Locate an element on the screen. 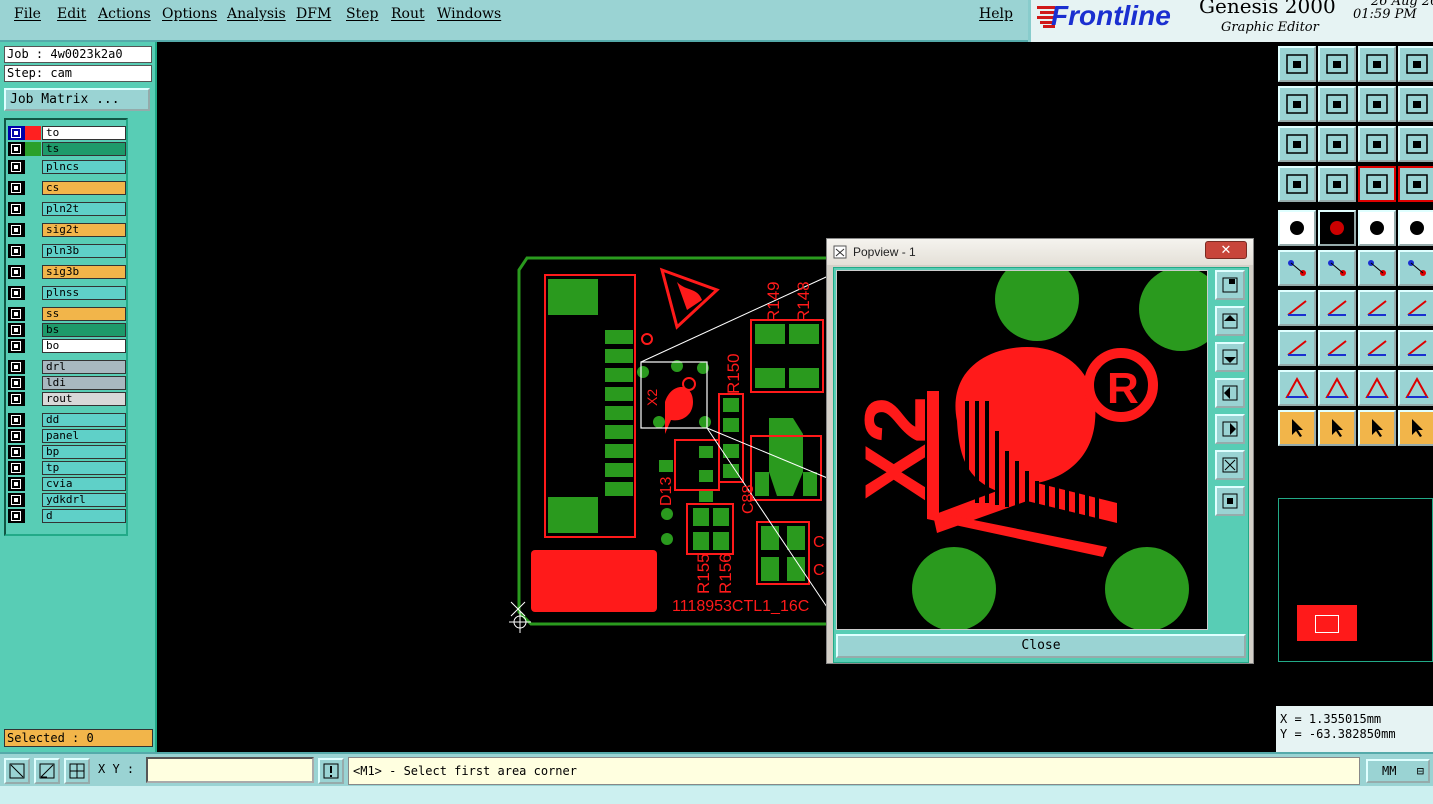  overview-map is located at coordinates (1355, 580).